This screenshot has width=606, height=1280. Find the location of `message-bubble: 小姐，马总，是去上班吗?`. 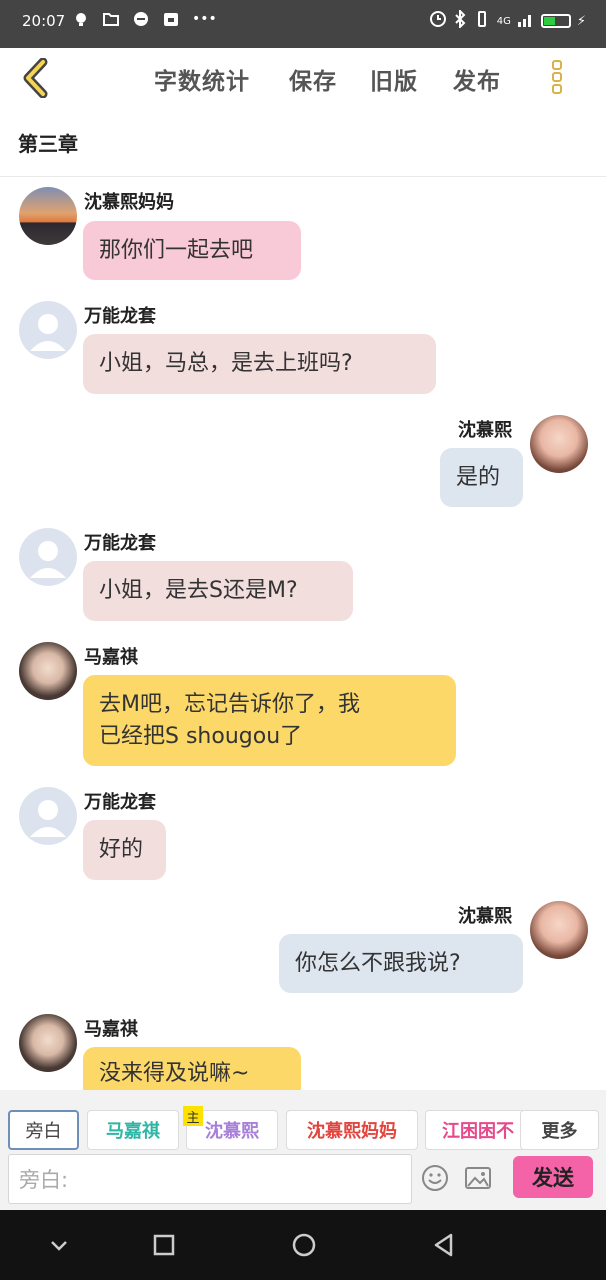

message-bubble: 小姐，马总，是去上班吗? is located at coordinates (259, 364).